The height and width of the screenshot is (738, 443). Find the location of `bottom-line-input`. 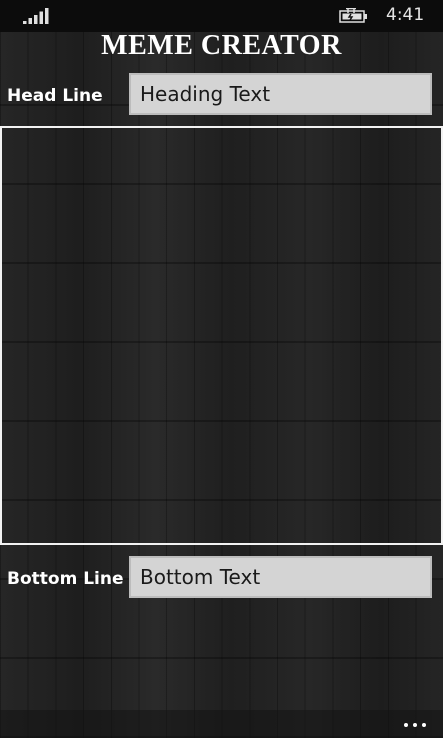

bottom-line-input is located at coordinates (280, 577).